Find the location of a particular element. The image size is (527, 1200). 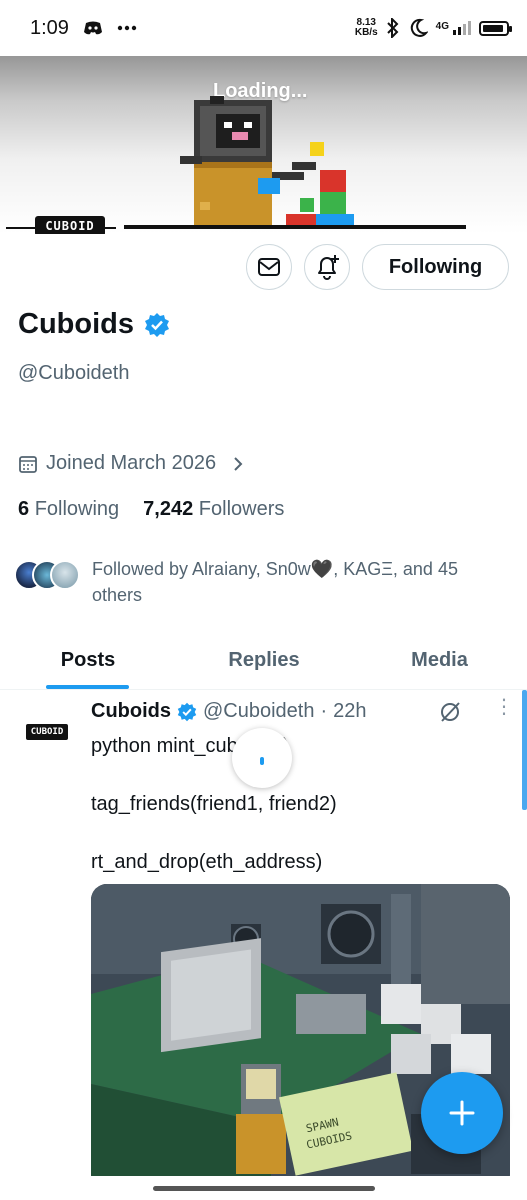

post-author: Cuboids is located at coordinates (131, 711).